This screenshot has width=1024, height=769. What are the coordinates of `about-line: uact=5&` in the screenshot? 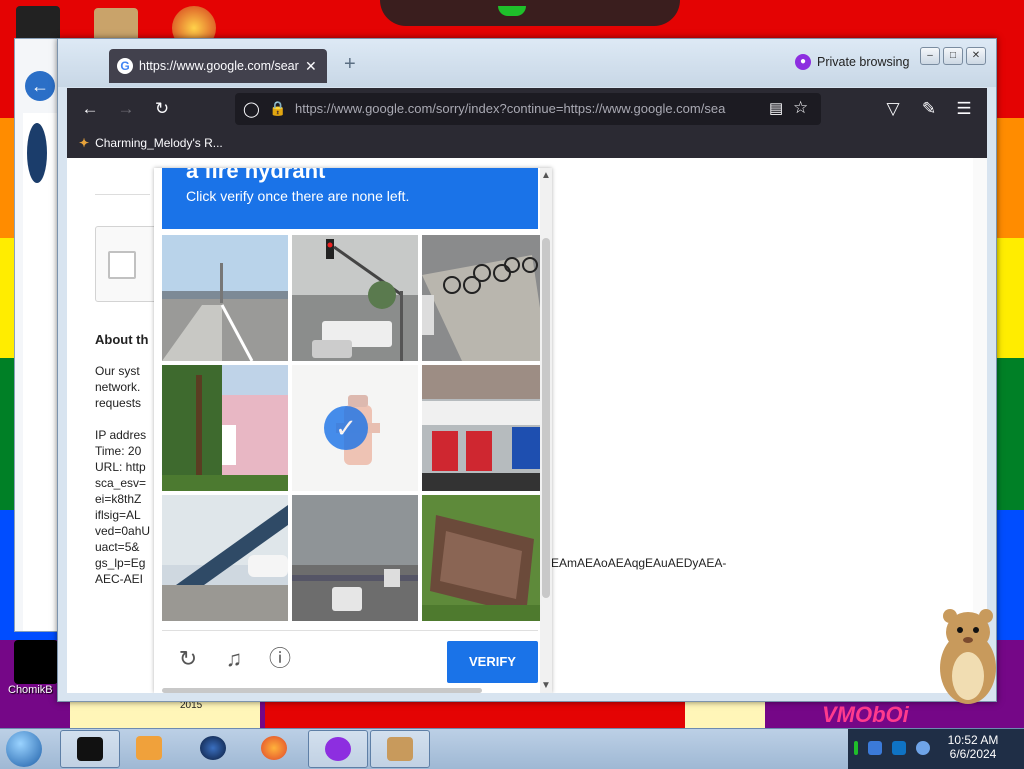 It's located at (117, 547).